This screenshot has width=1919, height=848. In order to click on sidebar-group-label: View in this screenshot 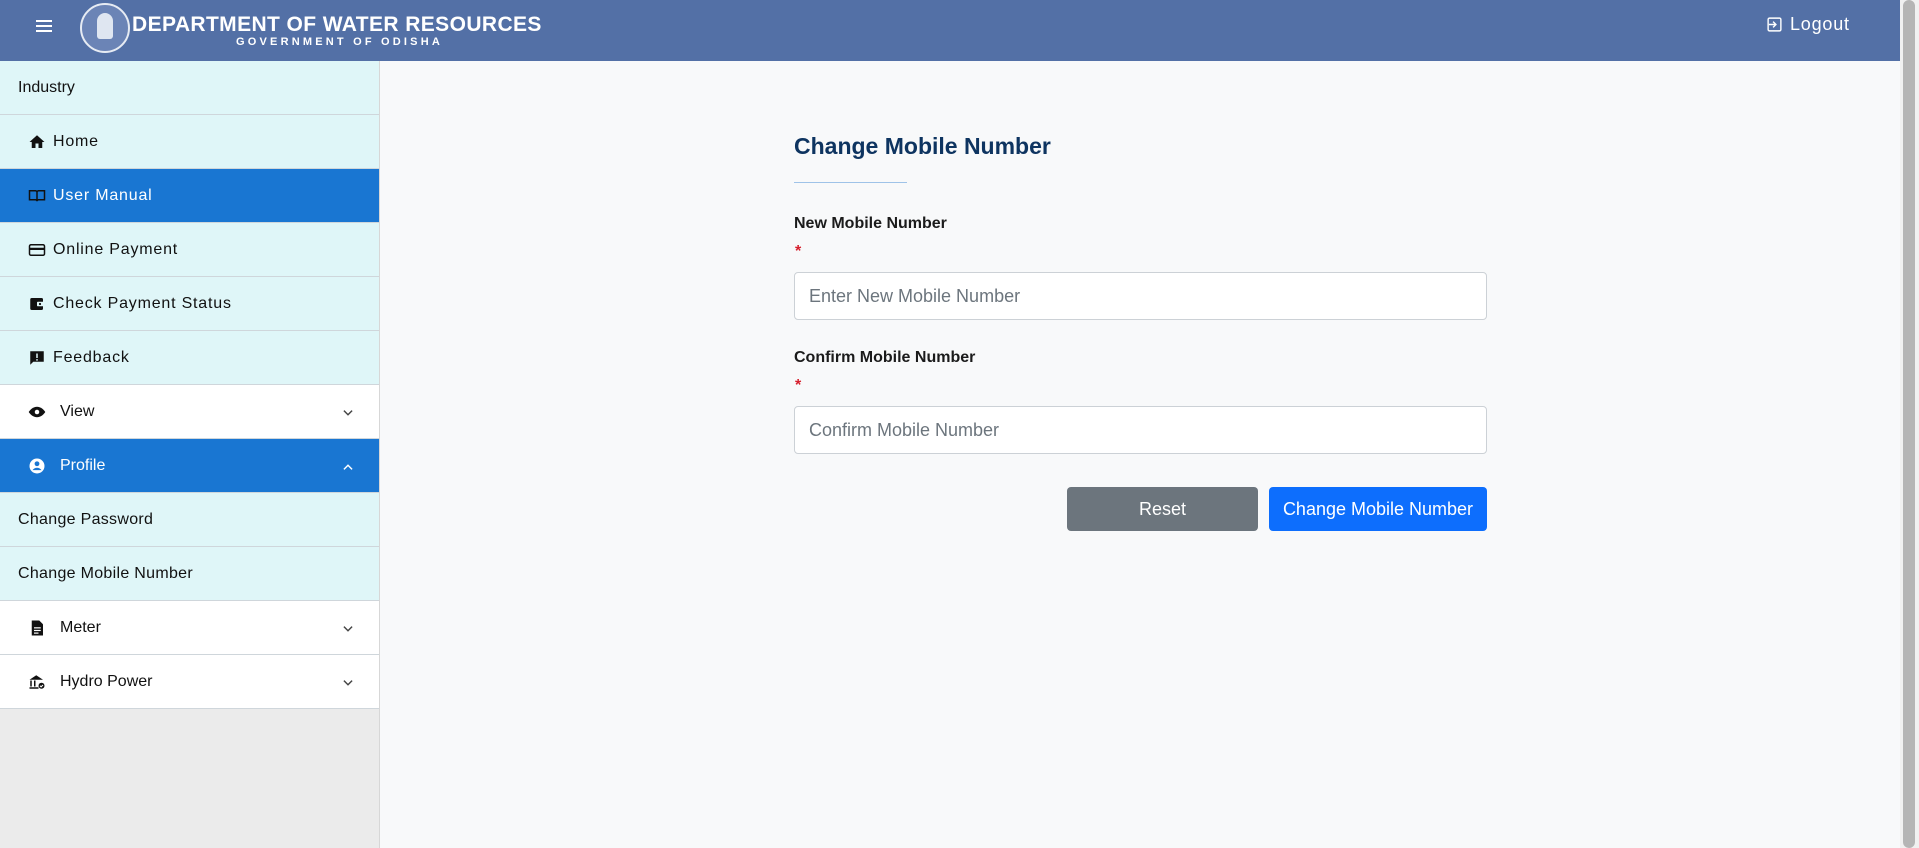, I will do `click(77, 411)`.